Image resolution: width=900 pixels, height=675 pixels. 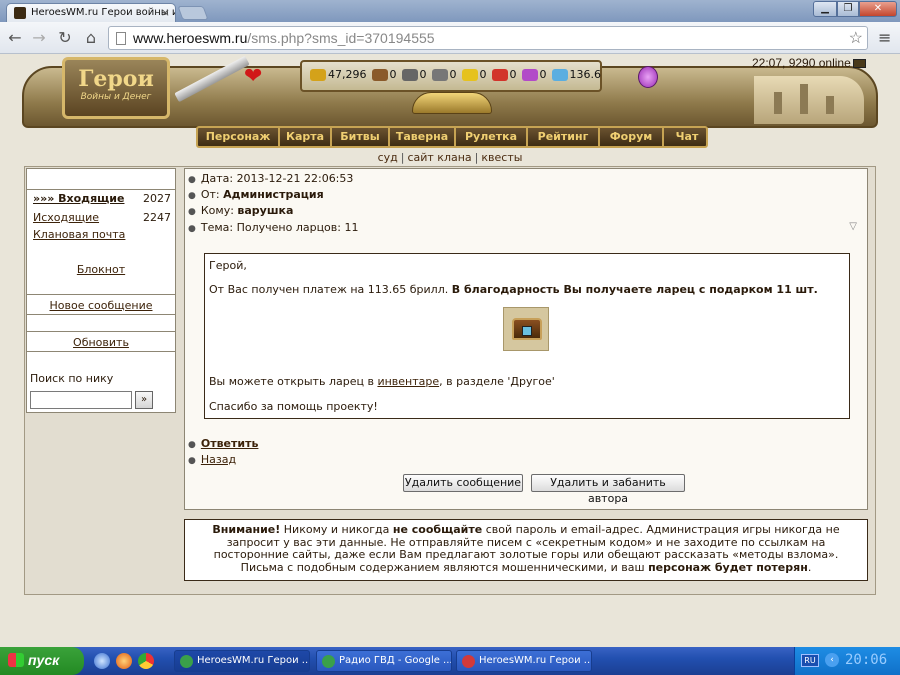 What do you see at coordinates (632, 137) in the screenshot?
I see `nav-item-6: Форум` at bounding box center [632, 137].